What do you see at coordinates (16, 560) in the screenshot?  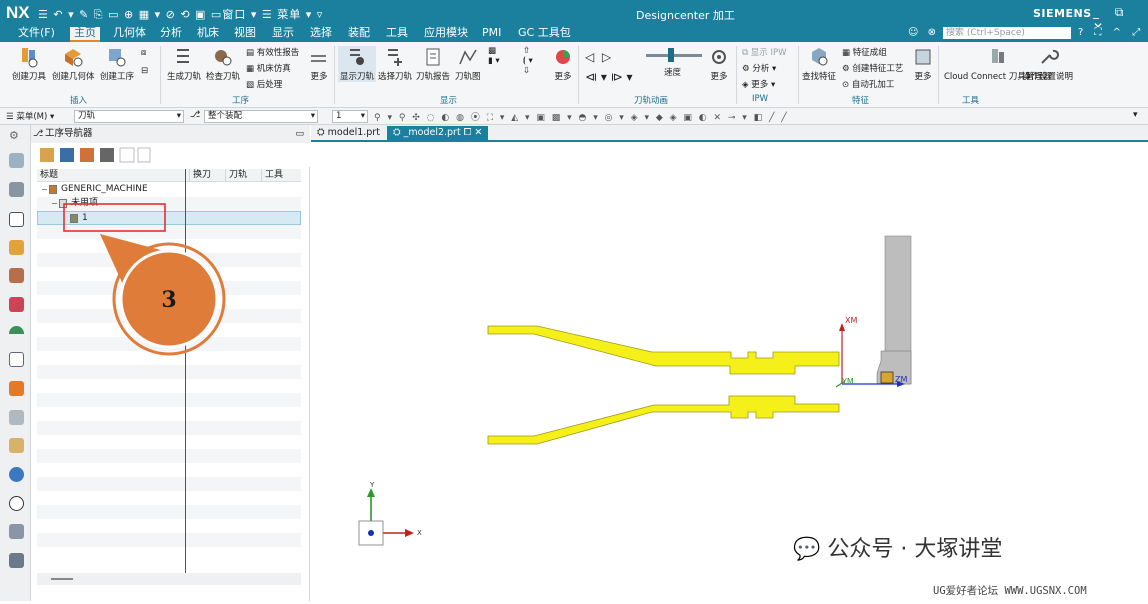 I see `system-materials-icon` at bounding box center [16, 560].